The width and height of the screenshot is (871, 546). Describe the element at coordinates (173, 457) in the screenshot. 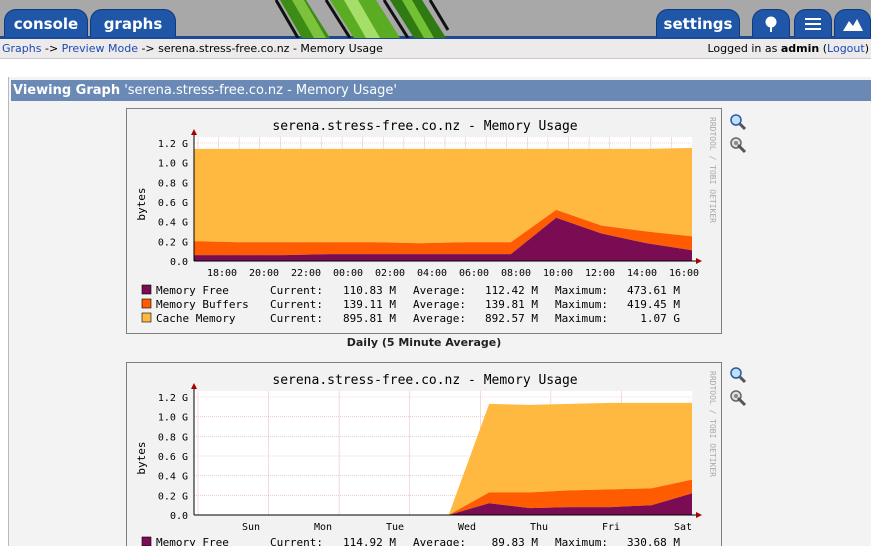

I see `y-tick-label: 0.6 G` at that location.